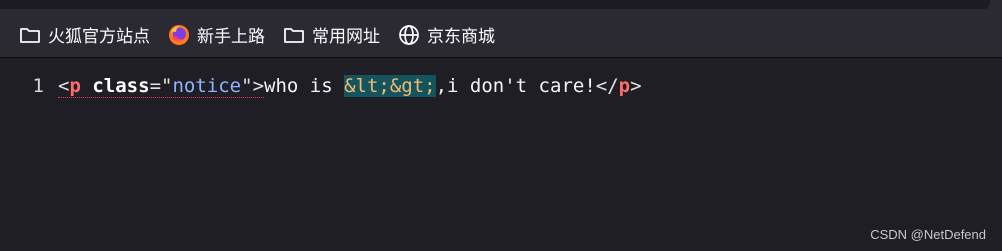 The height and width of the screenshot is (251, 1002). I want to click on bookmark-label: 常用网址, so click(346, 37).